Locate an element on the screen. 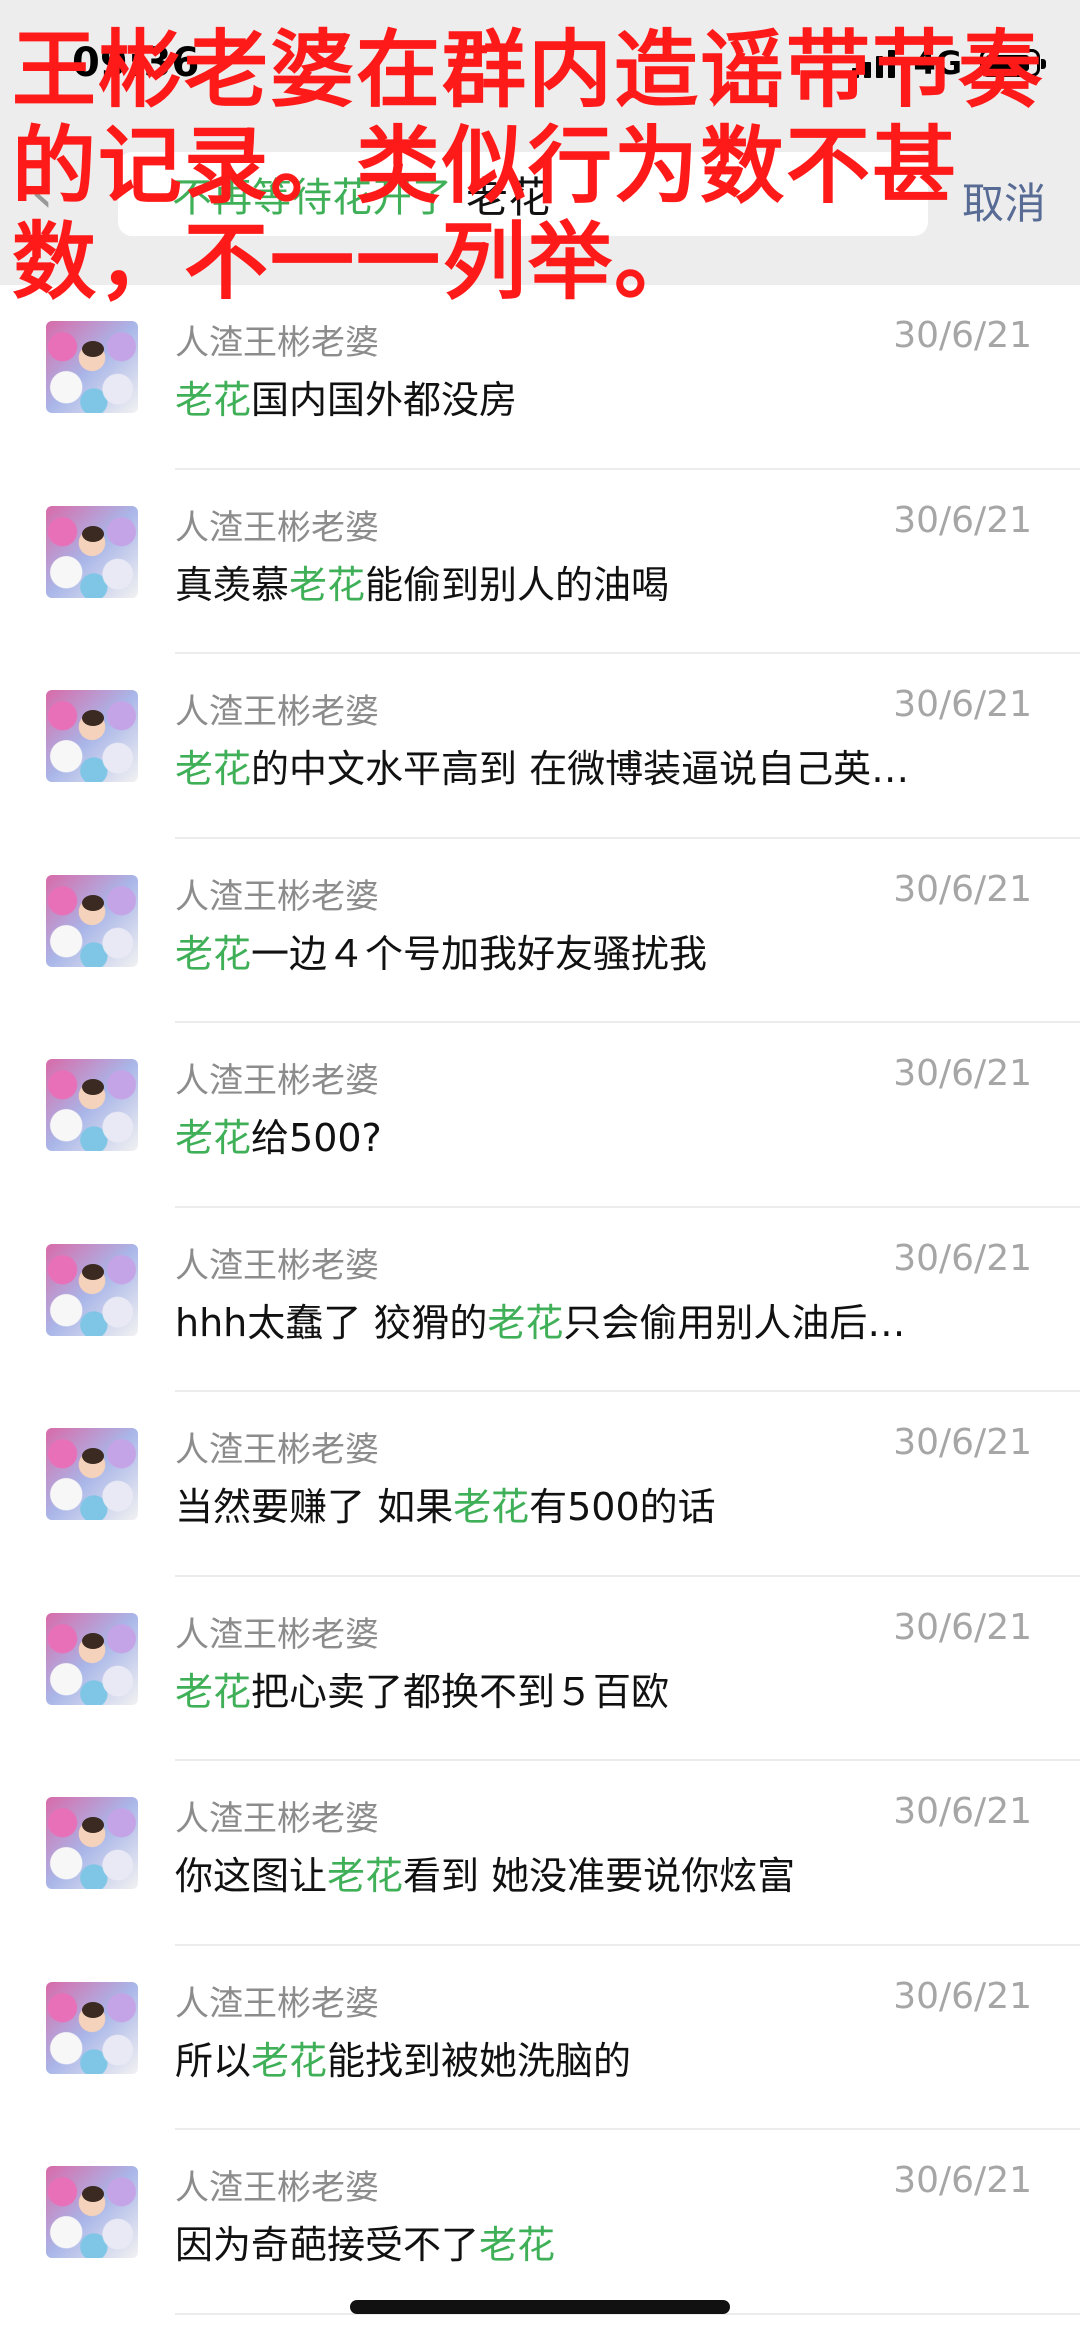 This screenshot has height=2339, width=1080. snippet-text: 当然要赚了 如果 is located at coordinates (314, 1507).